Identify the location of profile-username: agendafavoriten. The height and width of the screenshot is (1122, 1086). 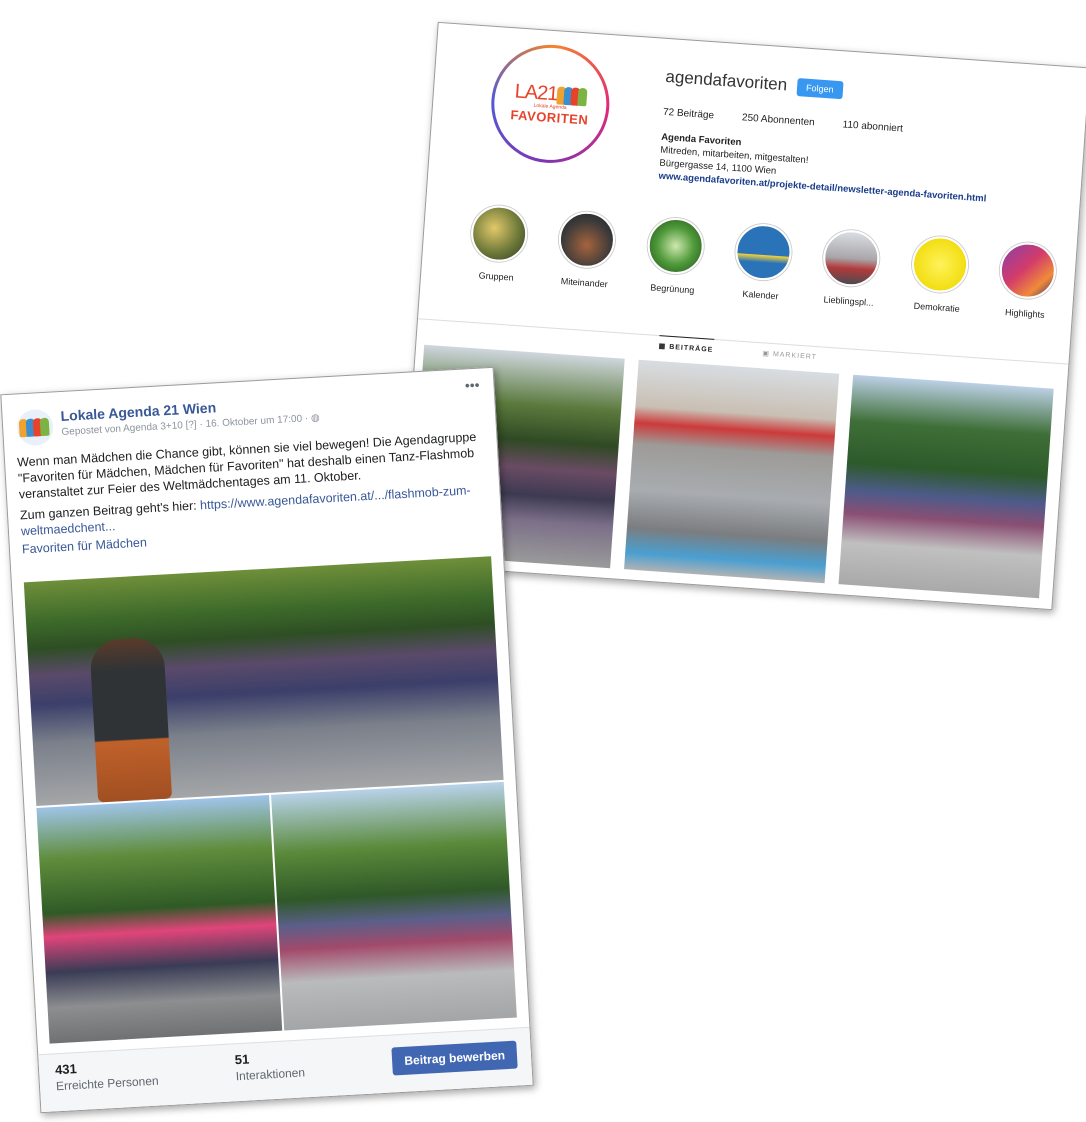
(726, 80).